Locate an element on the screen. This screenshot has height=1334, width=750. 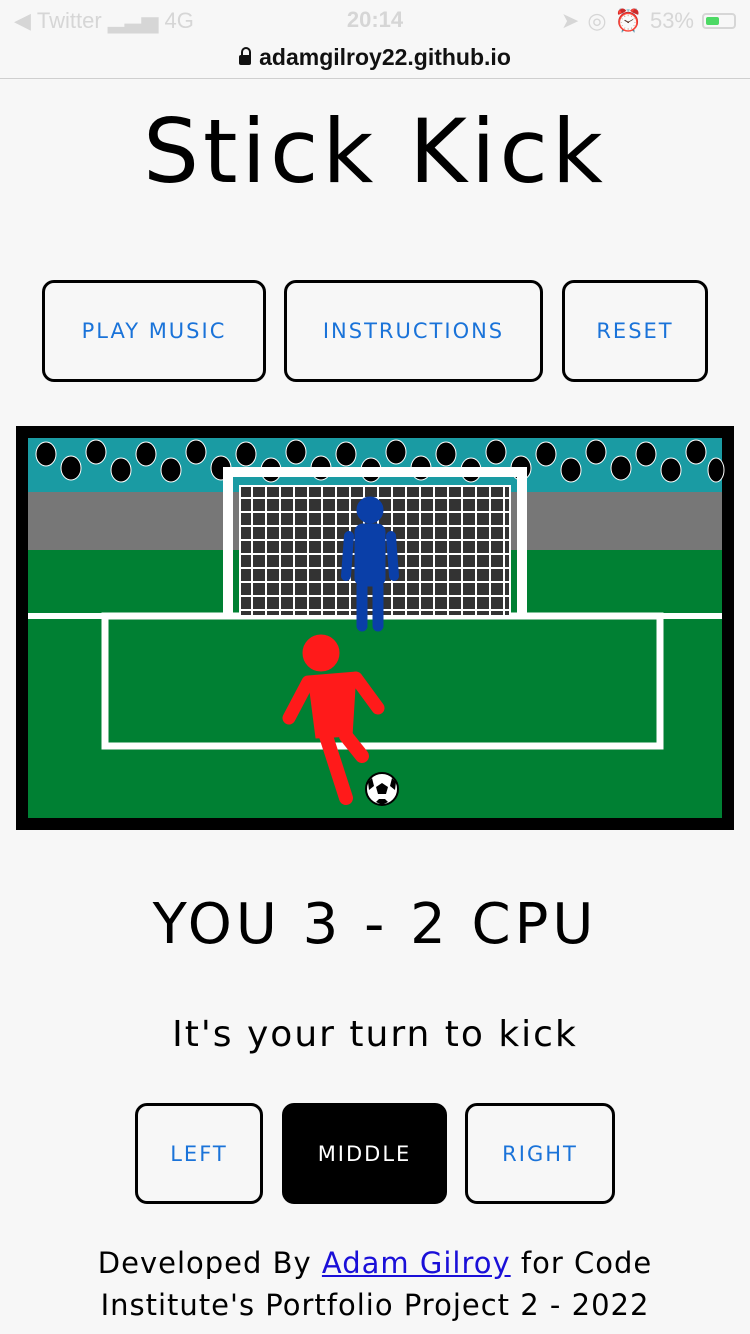
url-bar: adamgilroy22.github.io is located at coordinates (375, 57).